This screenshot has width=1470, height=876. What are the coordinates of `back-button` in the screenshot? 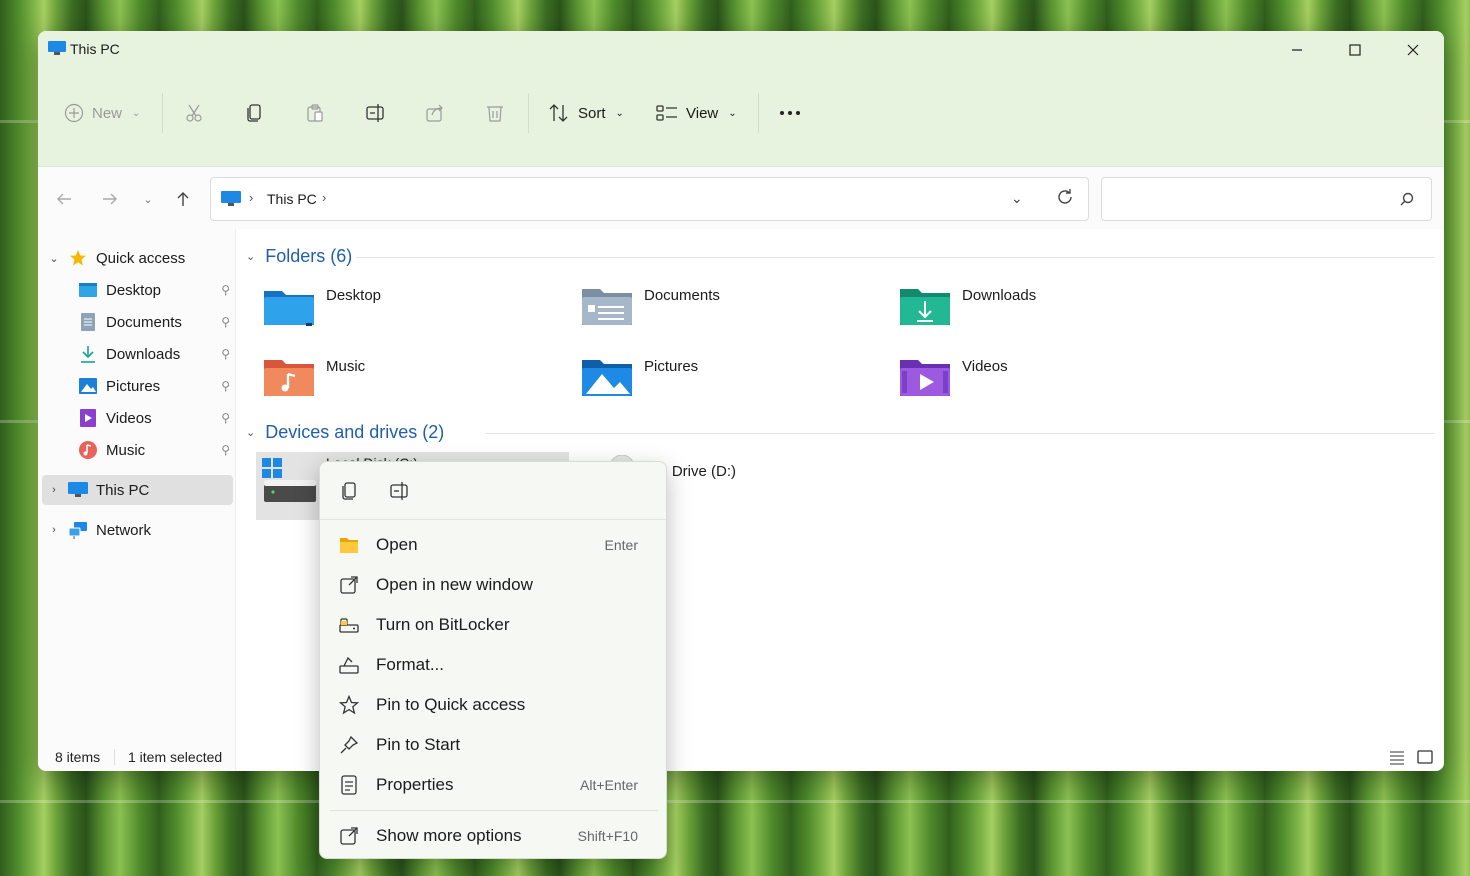 It's located at (64, 199).